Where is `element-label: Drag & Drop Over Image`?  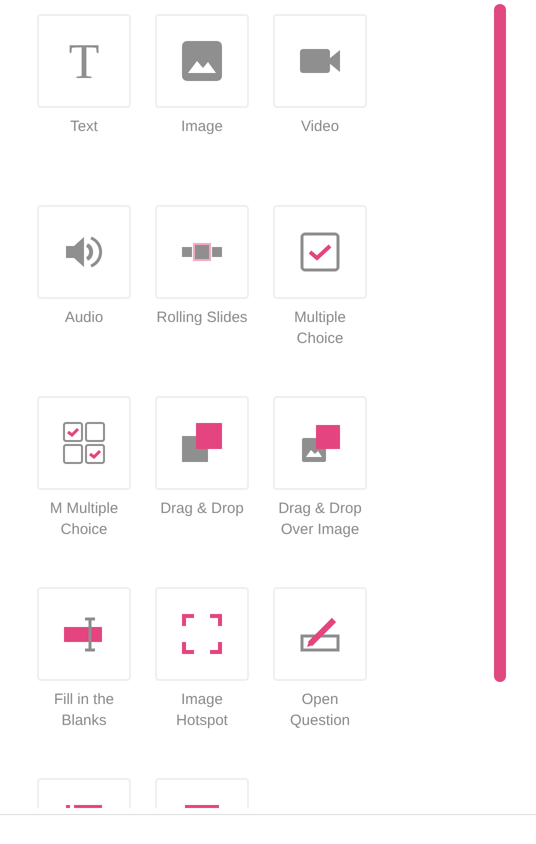 element-label: Drag & Drop Over Image is located at coordinates (320, 519).